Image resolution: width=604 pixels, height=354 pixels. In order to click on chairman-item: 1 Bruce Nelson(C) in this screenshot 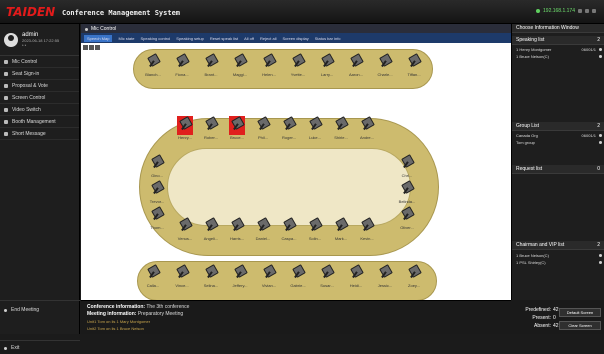, I will do `click(559, 255)`.